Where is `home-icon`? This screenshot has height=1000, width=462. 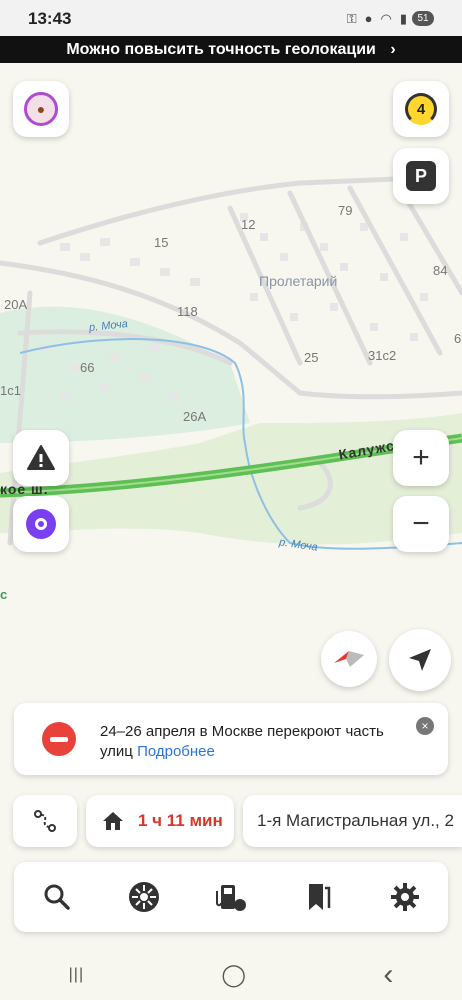
home-icon is located at coordinates (113, 821).